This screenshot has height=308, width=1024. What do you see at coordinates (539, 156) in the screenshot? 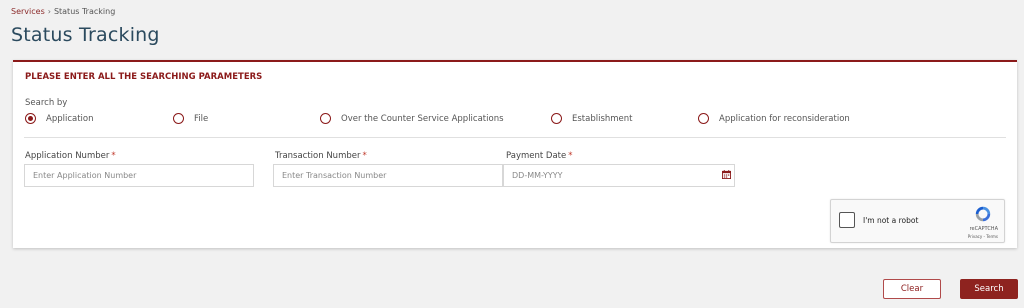
I see `payment-date-label: Payment Date *` at bounding box center [539, 156].